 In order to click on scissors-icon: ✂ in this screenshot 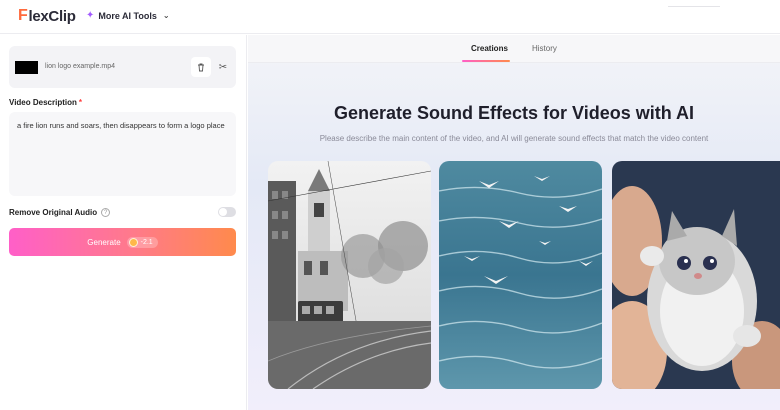, I will do `click(223, 67)`.